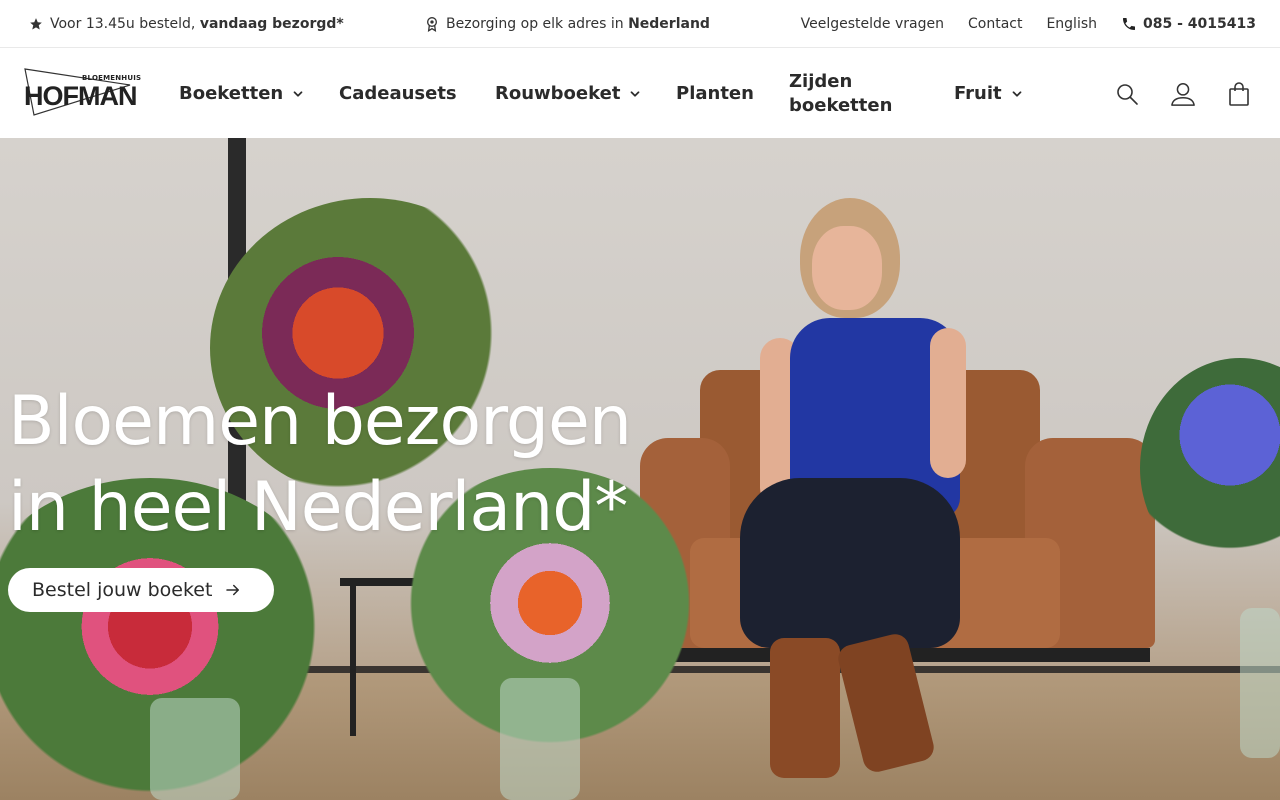 This screenshot has height=800, width=1280. What do you see at coordinates (872, 24) in the screenshot?
I see `faq-link: Veelgestelde vragen` at bounding box center [872, 24].